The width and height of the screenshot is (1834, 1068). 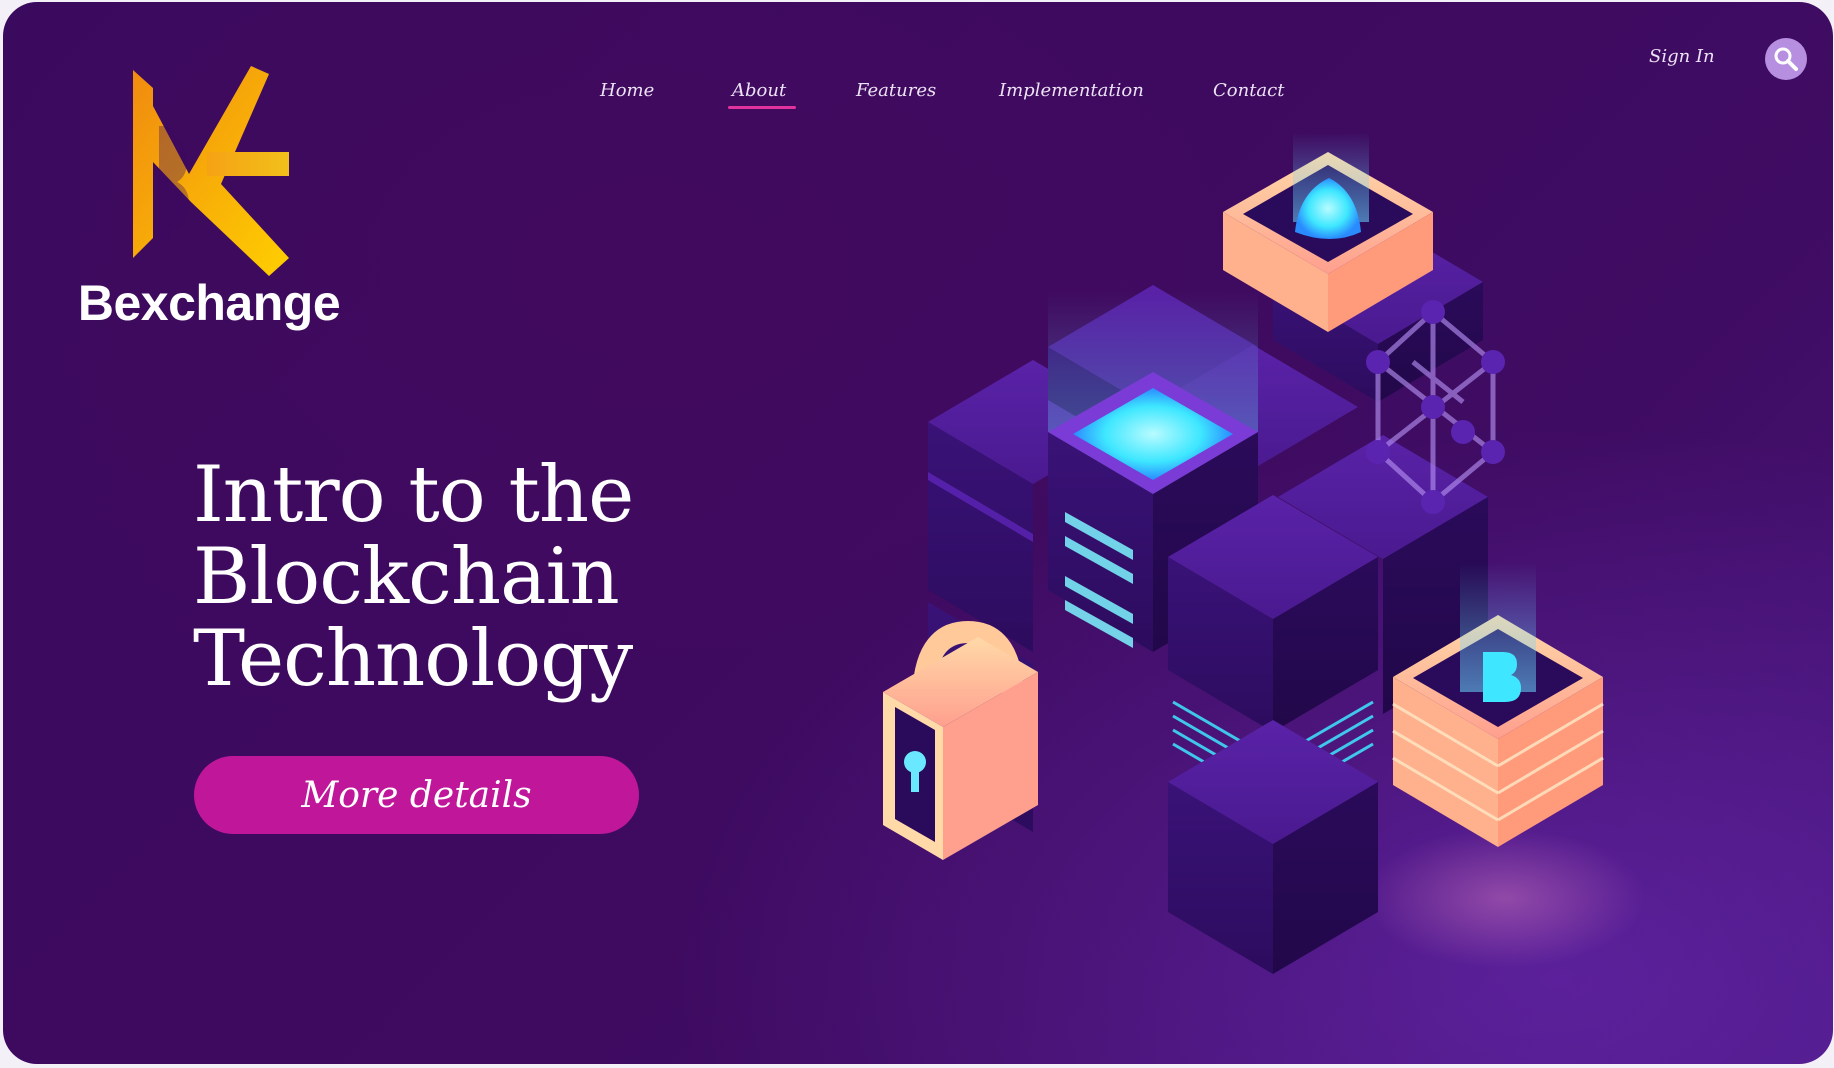 I want to click on more-details-button: More details, so click(x=416, y=795).